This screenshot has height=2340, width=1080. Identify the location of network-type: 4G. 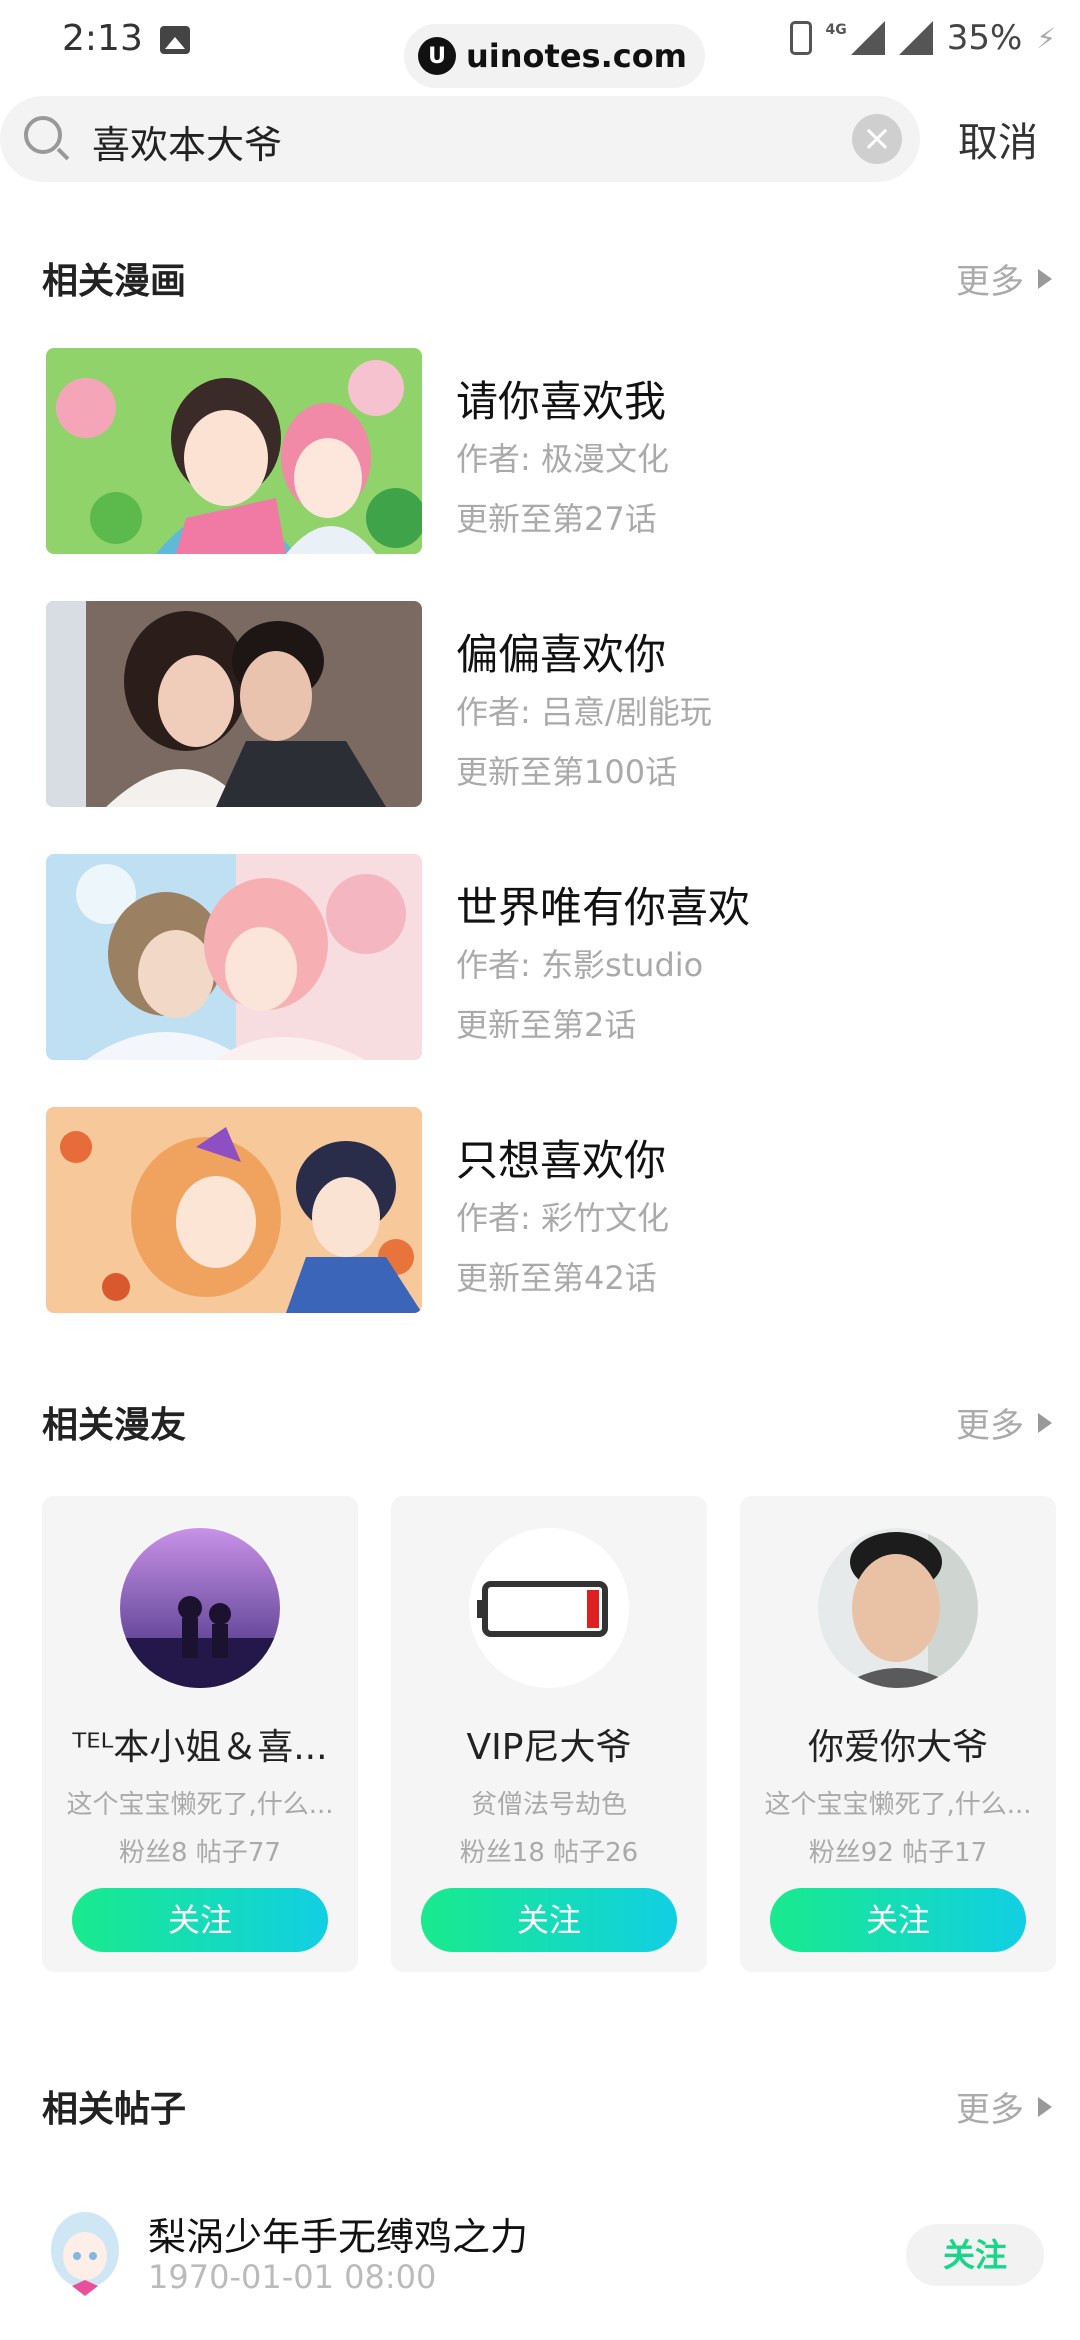
(836, 30).